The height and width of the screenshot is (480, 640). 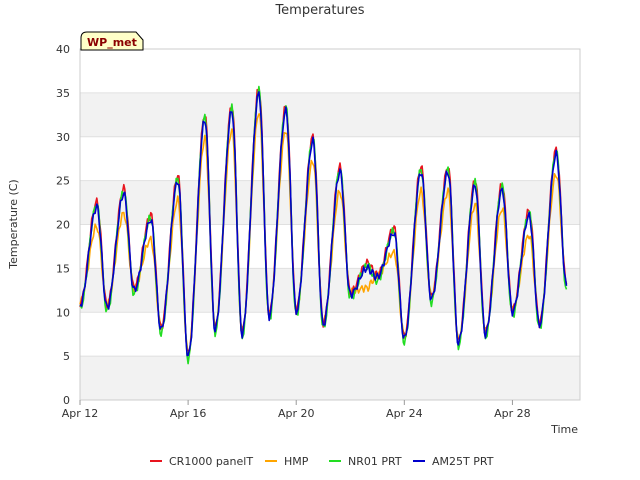 What do you see at coordinates (512, 413) in the screenshot?
I see `x-tick-label: Apr 28` at bounding box center [512, 413].